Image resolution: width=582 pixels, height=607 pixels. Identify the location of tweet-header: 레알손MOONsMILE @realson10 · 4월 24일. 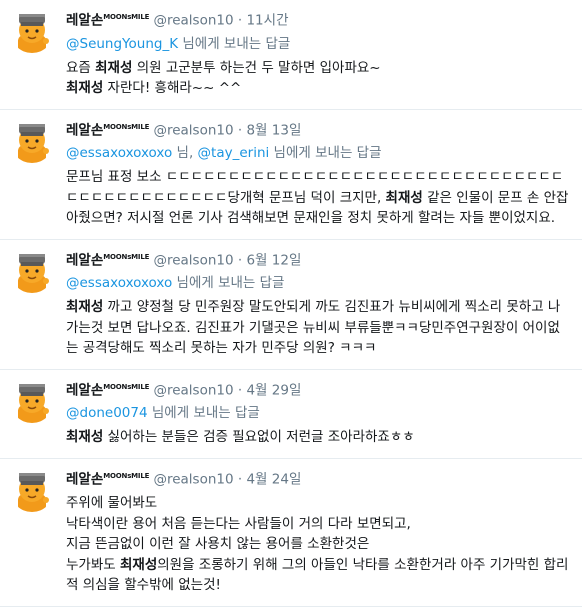
(319, 478).